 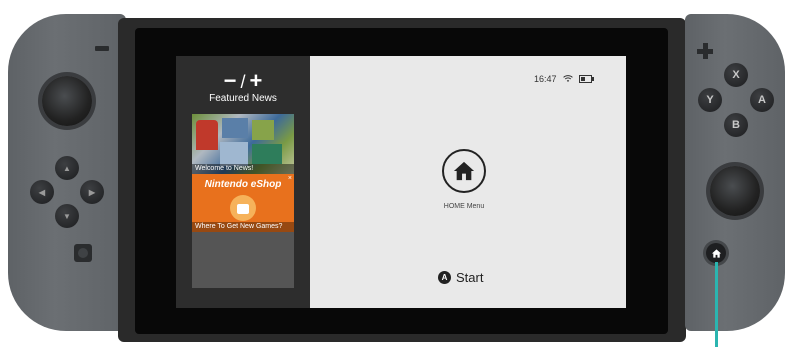 What do you see at coordinates (736, 75) in the screenshot?
I see `x-button: X` at bounding box center [736, 75].